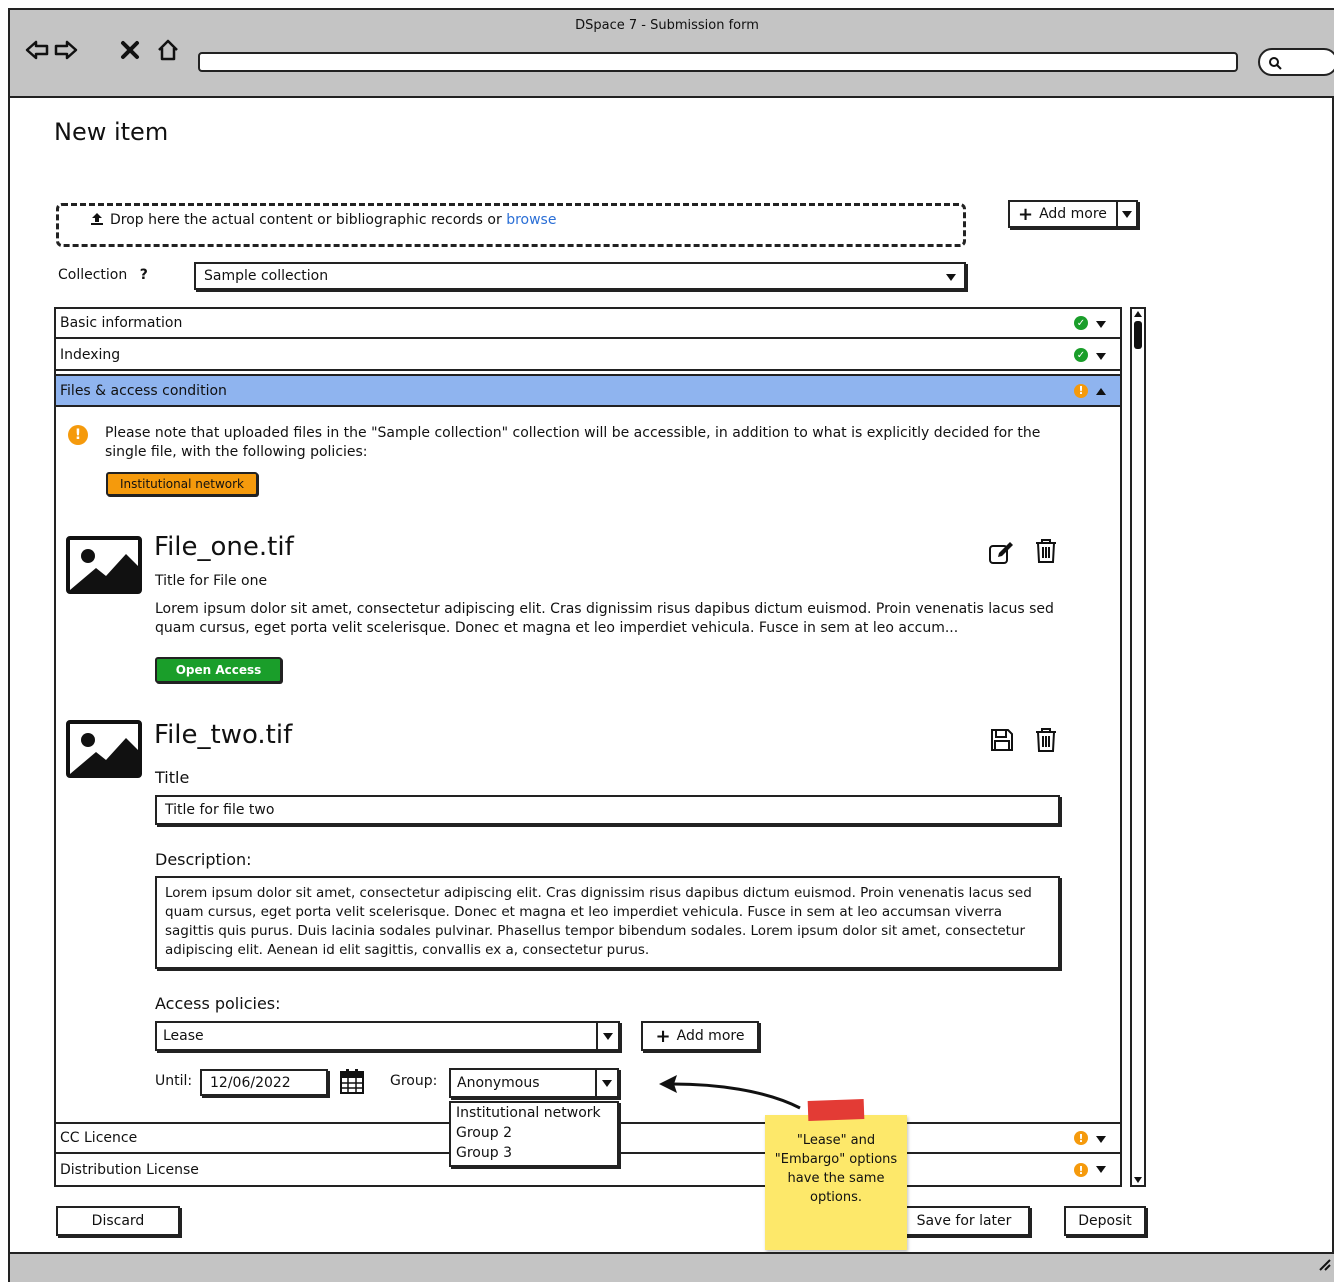  What do you see at coordinates (1138, 747) in the screenshot?
I see `scrollbar` at bounding box center [1138, 747].